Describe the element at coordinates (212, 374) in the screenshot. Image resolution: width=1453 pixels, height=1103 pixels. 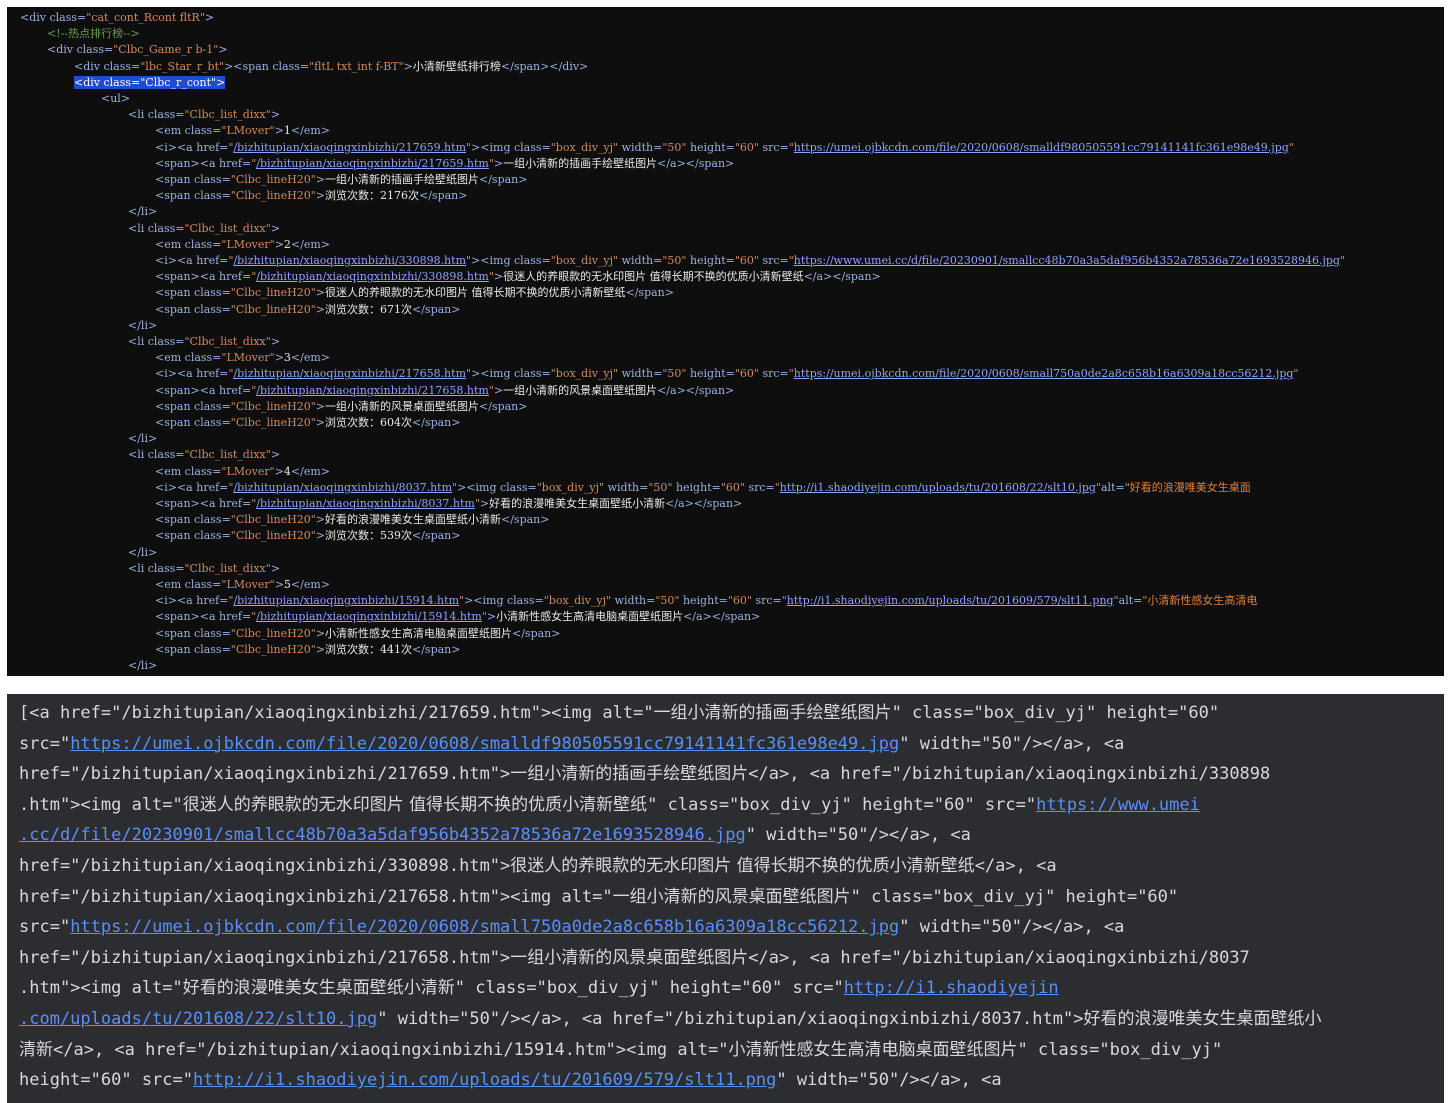
I see `tree-token: href=` at that location.